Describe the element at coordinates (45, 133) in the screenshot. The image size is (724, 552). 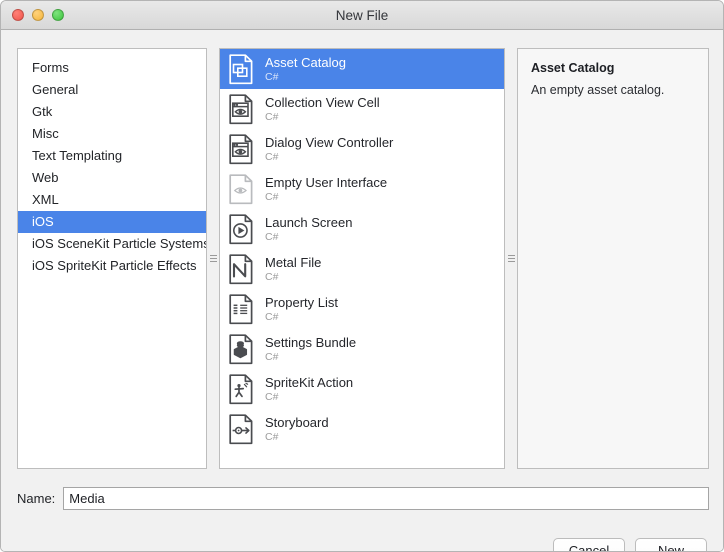
I see `sidebar-item-label: Misc` at that location.